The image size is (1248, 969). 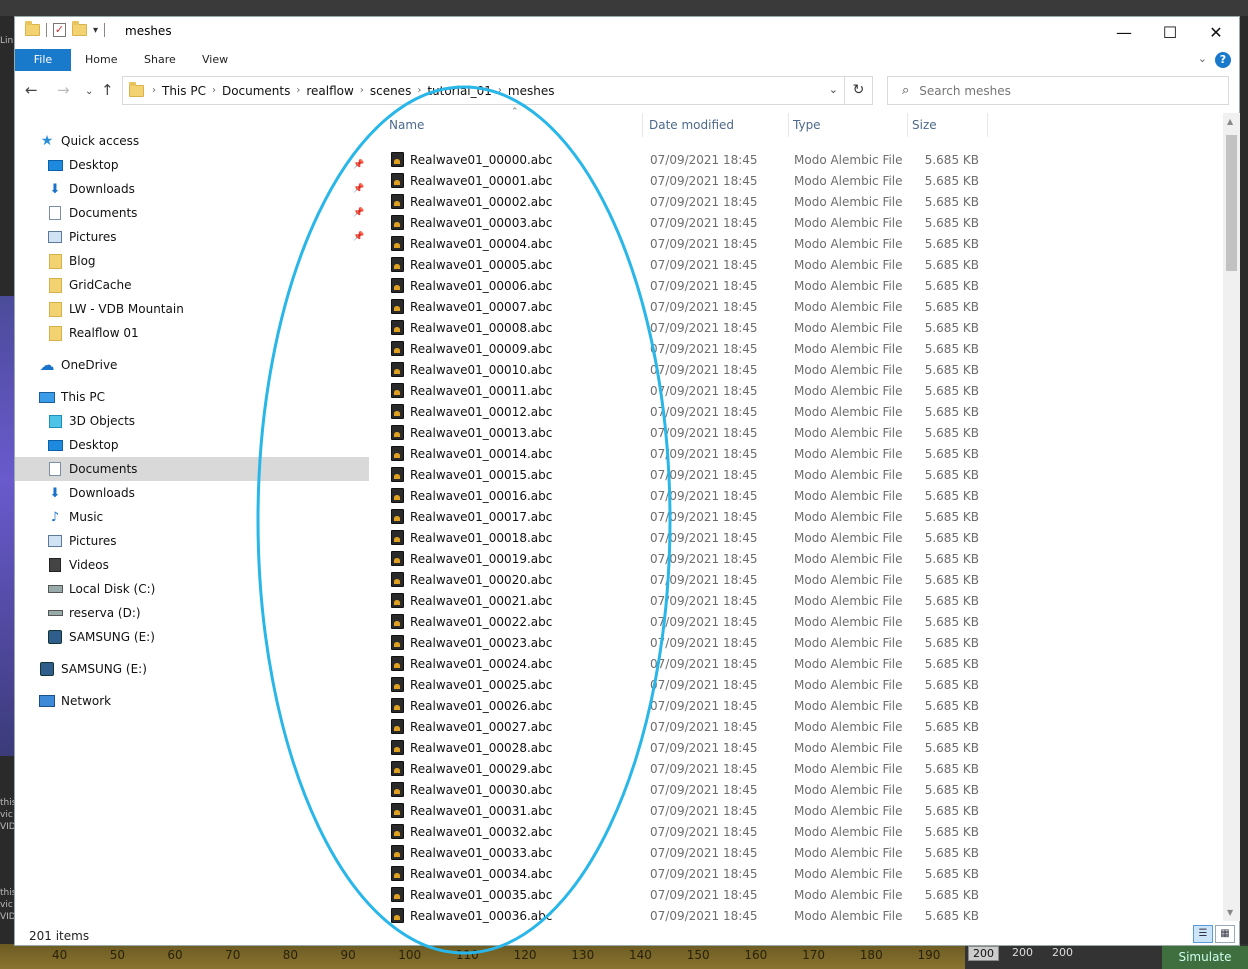 What do you see at coordinates (833, 89) in the screenshot?
I see `address-dropdown-icon: ⌄` at bounding box center [833, 89].